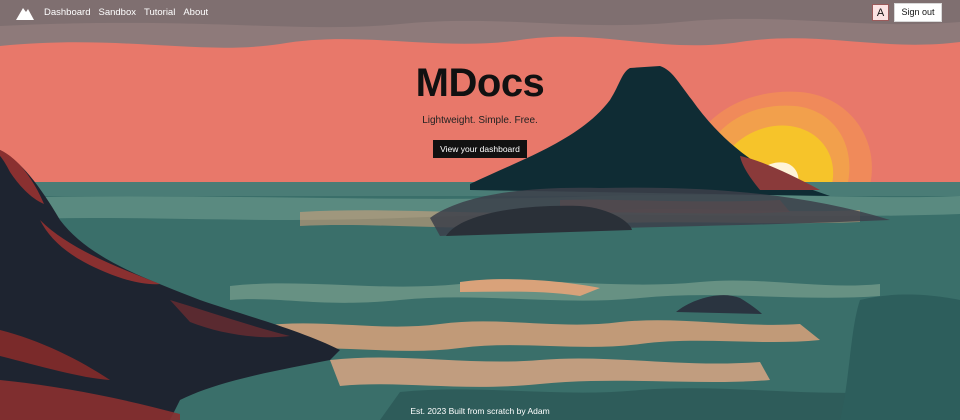 The width and height of the screenshot is (960, 420). What do you see at coordinates (918, 12) in the screenshot?
I see `sign-out-button: Sign out` at bounding box center [918, 12].